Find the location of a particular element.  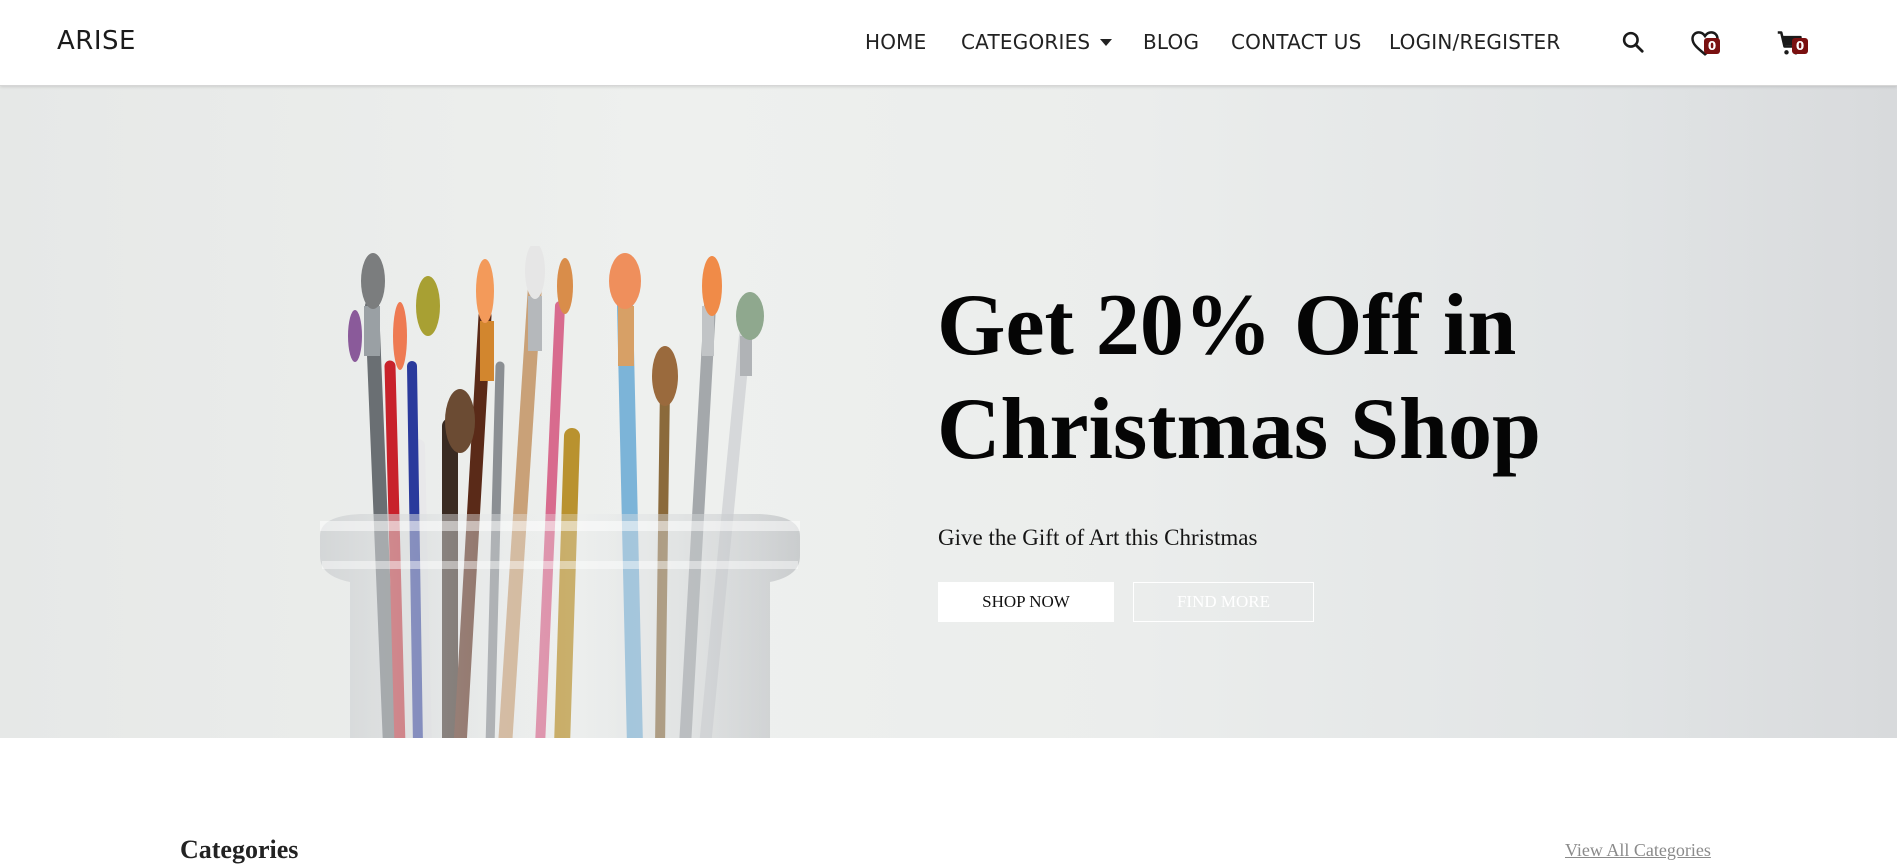

nav-blog: BLOG is located at coordinates (1171, 42).